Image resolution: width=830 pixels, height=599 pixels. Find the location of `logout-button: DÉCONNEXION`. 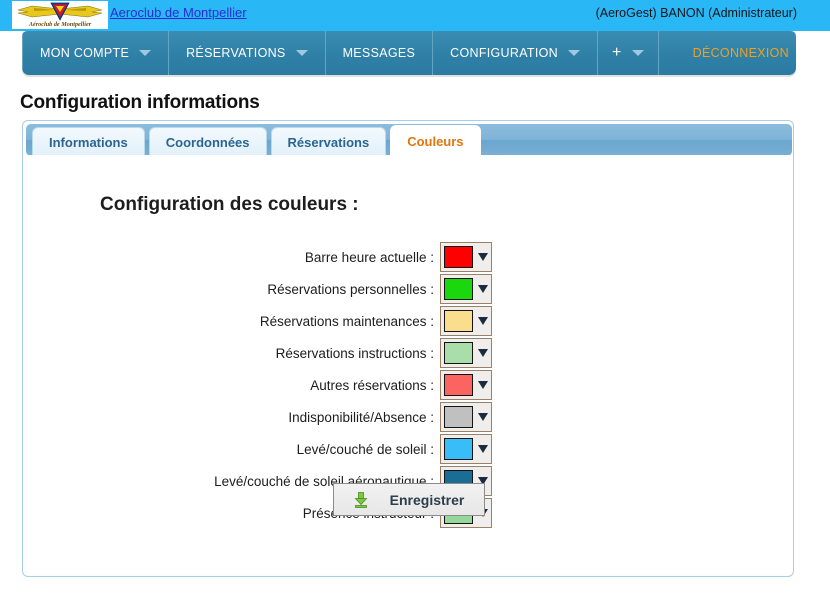

logout-button: DÉCONNEXION is located at coordinates (727, 53).